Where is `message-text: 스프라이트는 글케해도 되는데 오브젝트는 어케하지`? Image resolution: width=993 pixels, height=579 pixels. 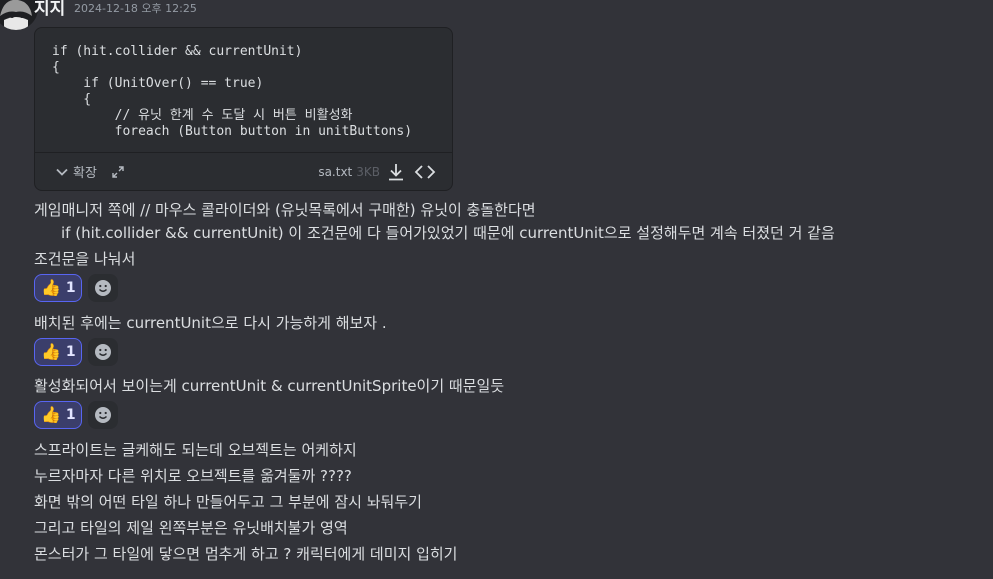
message-text: 스프라이트는 글케해도 되는데 오브젝트는 어케하지 is located at coordinates (195, 450).